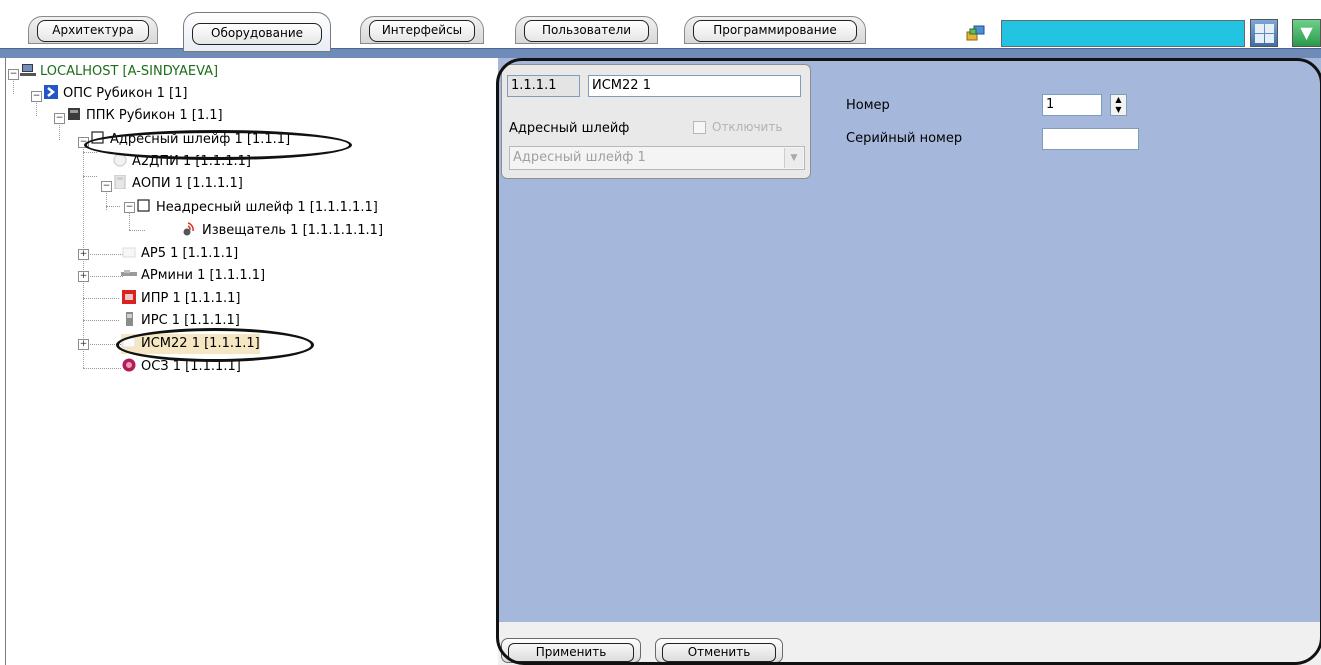  I want to click on tab-equipment-label: Оборудование, so click(257, 34).